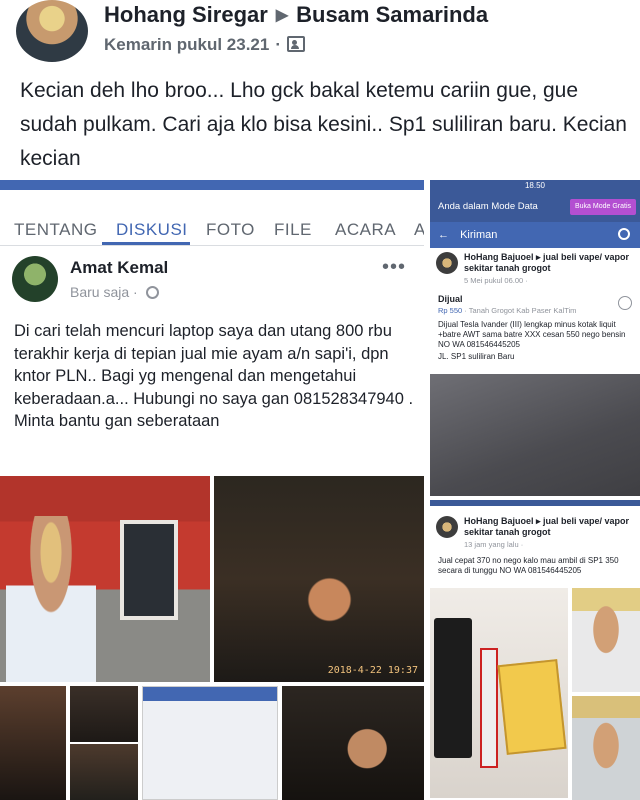 The image size is (640, 800). I want to click on vape-photo, so click(499, 693).